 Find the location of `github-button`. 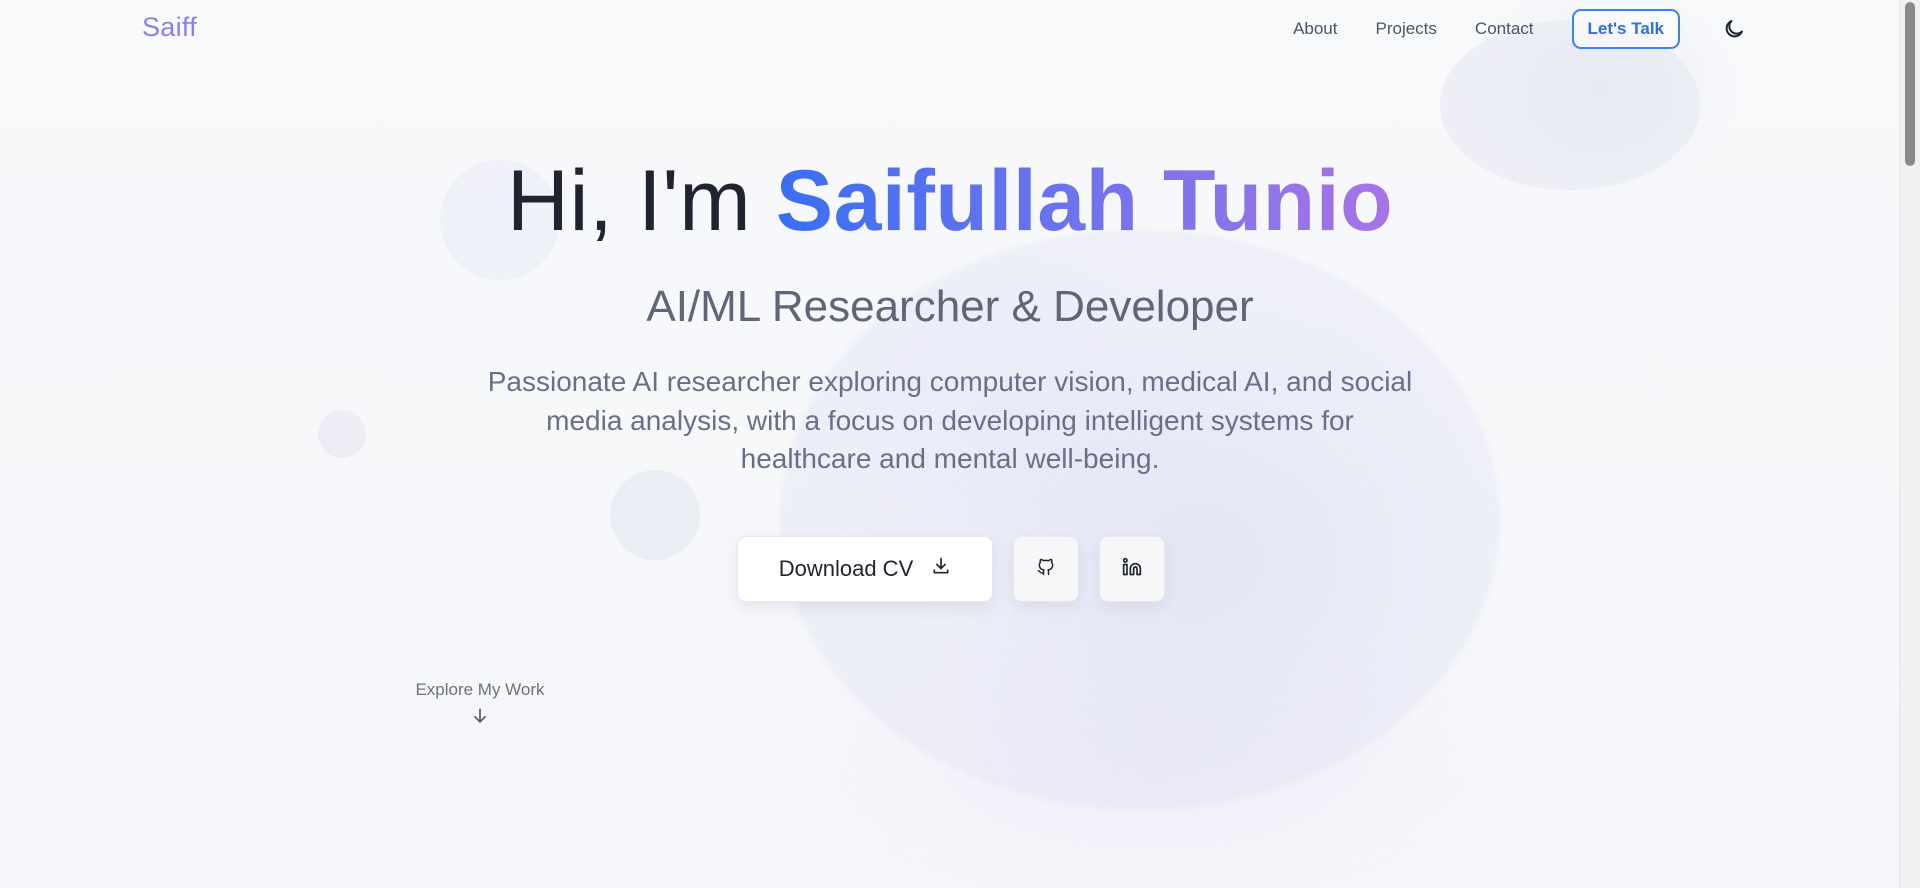

github-button is located at coordinates (1046, 569).